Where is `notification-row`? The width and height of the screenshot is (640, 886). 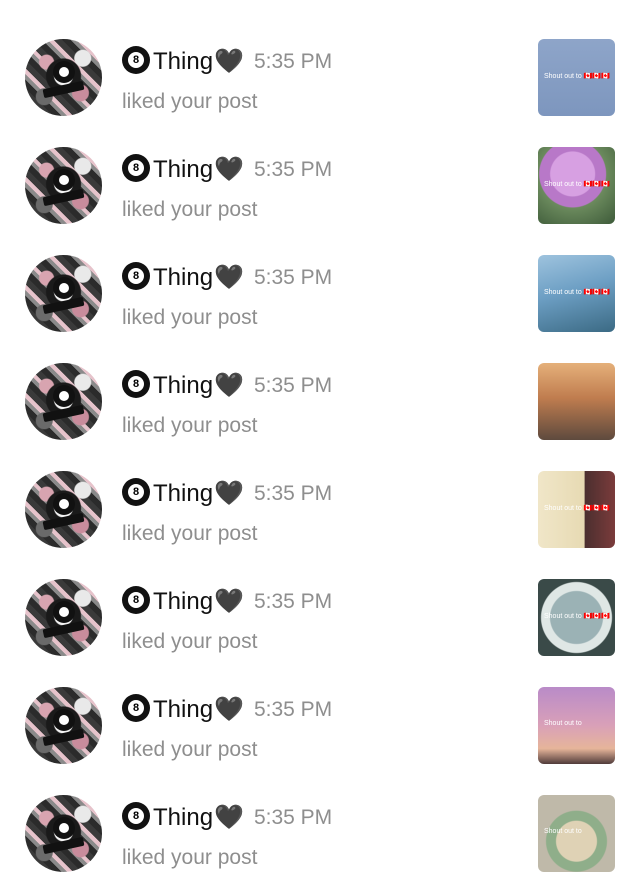 notification-row is located at coordinates (320, 6).